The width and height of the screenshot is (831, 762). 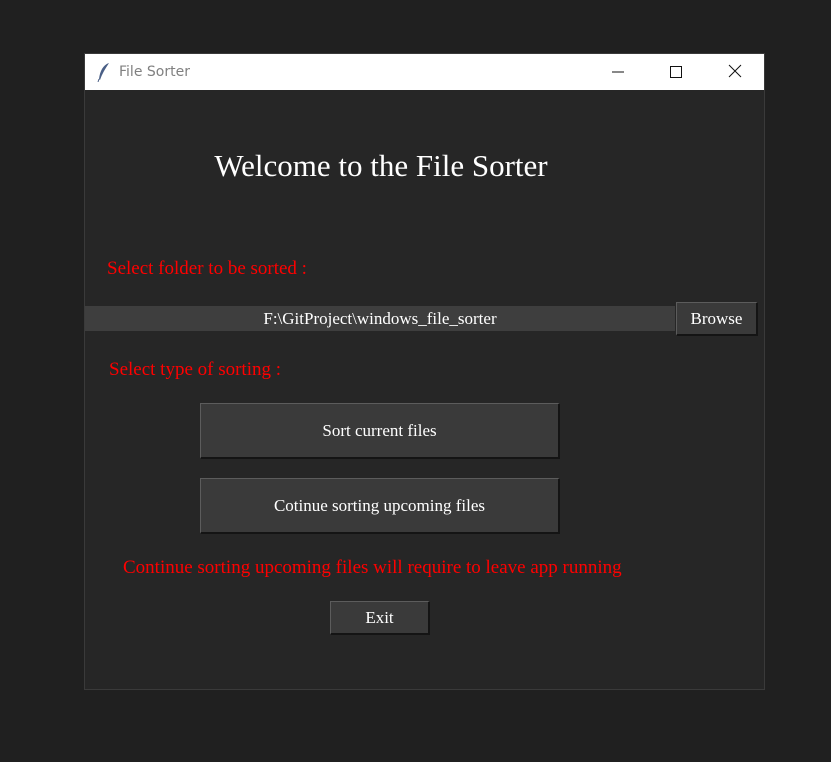 I want to click on minimize-button, so click(x=618, y=72).